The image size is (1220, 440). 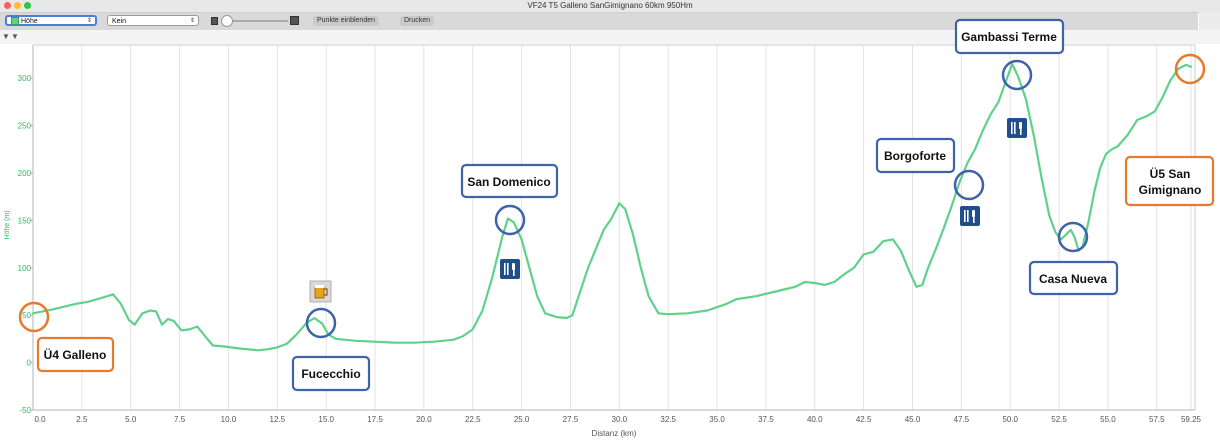 What do you see at coordinates (668, 419) in the screenshot?
I see `x-tick-label: 32.5` at bounding box center [668, 419].